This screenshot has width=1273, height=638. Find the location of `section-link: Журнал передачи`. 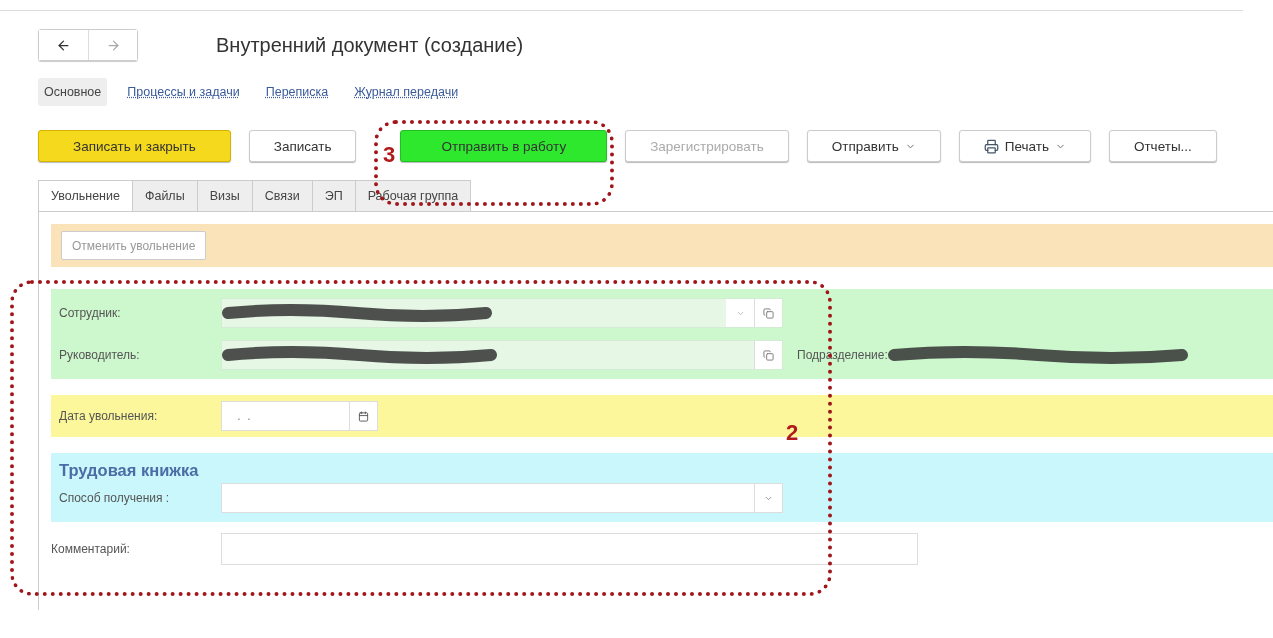

section-link: Журнал передачи is located at coordinates (406, 92).